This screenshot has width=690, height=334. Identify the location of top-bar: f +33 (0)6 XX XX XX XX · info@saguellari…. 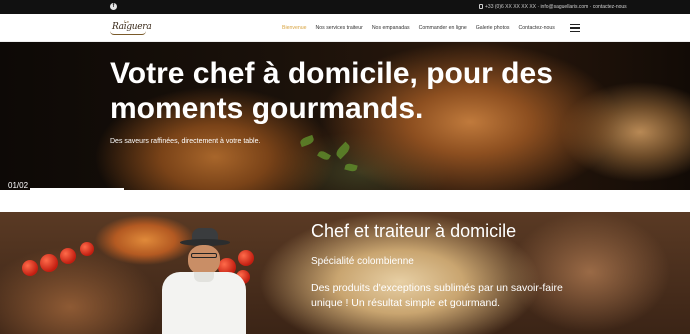
(345, 7).